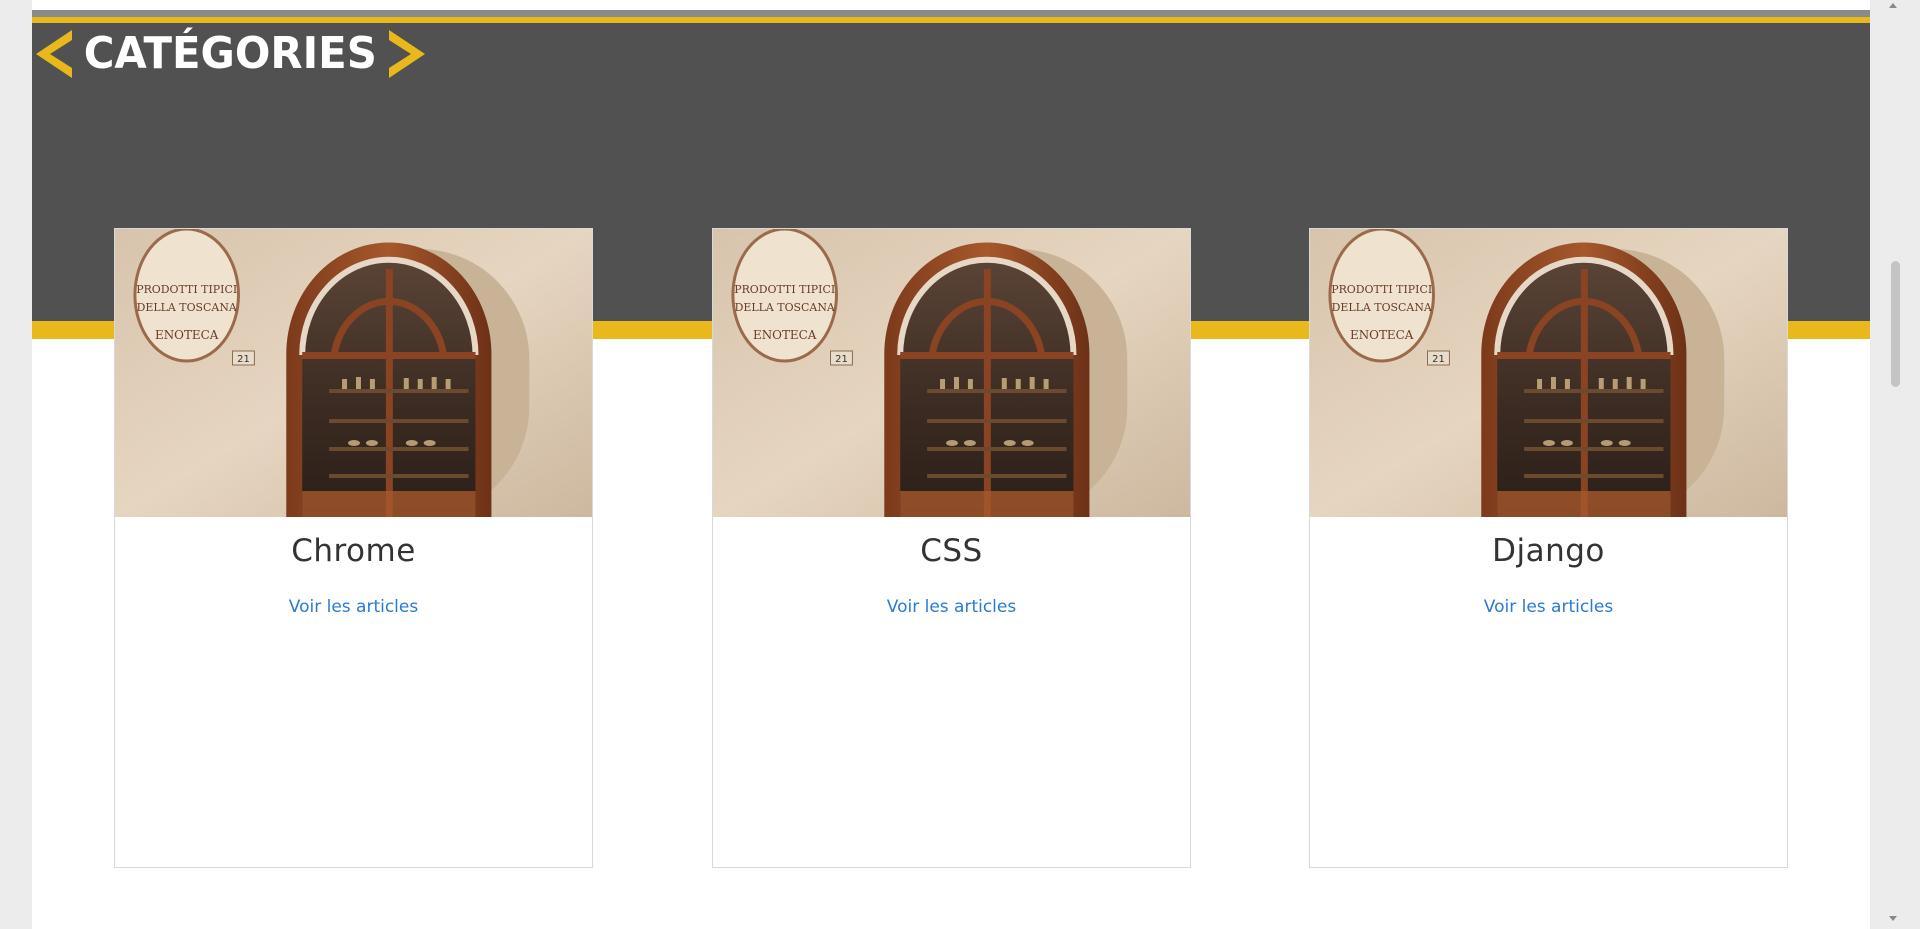 The height and width of the screenshot is (929, 1920). I want to click on vertical-scrollbar, so click(1895, 464).